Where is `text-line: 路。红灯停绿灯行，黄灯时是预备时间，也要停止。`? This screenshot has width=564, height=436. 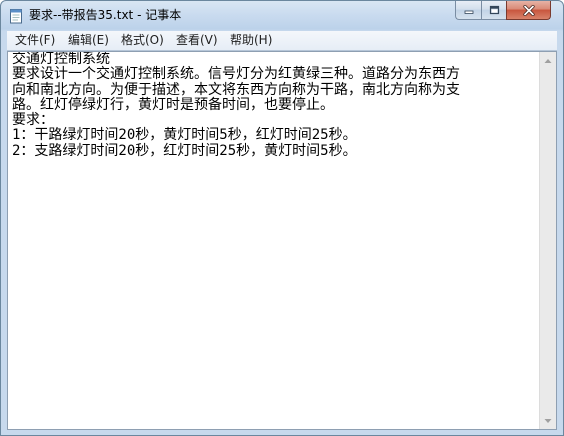 text-line: 路。红灯停绿灯行，黄灯时是预备时间，也要停止。 is located at coordinates (173, 104).